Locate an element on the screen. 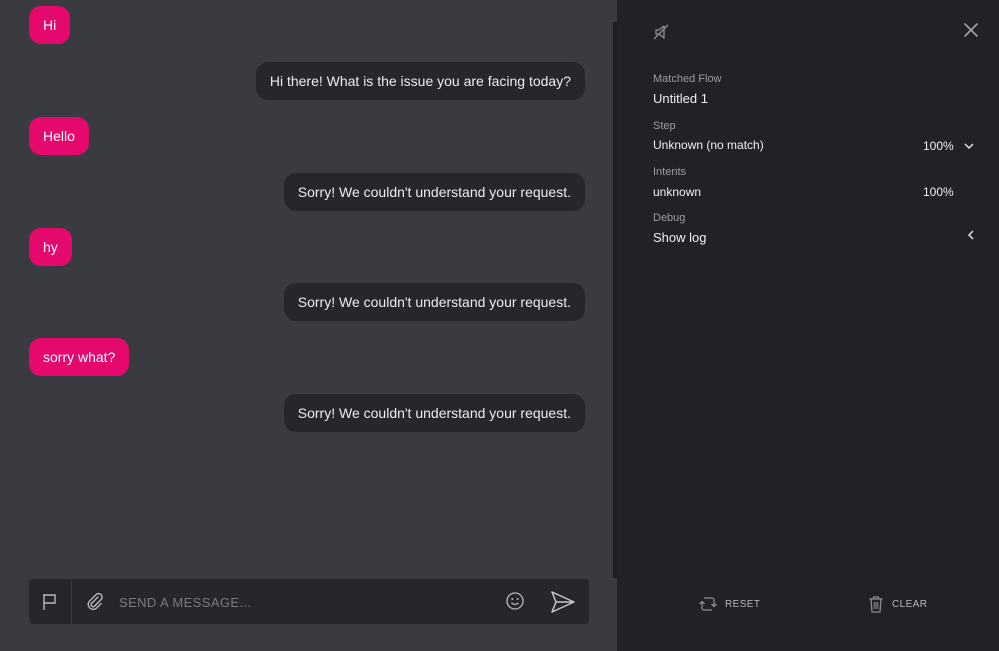 The image size is (999, 651). send-icon is located at coordinates (563, 602).